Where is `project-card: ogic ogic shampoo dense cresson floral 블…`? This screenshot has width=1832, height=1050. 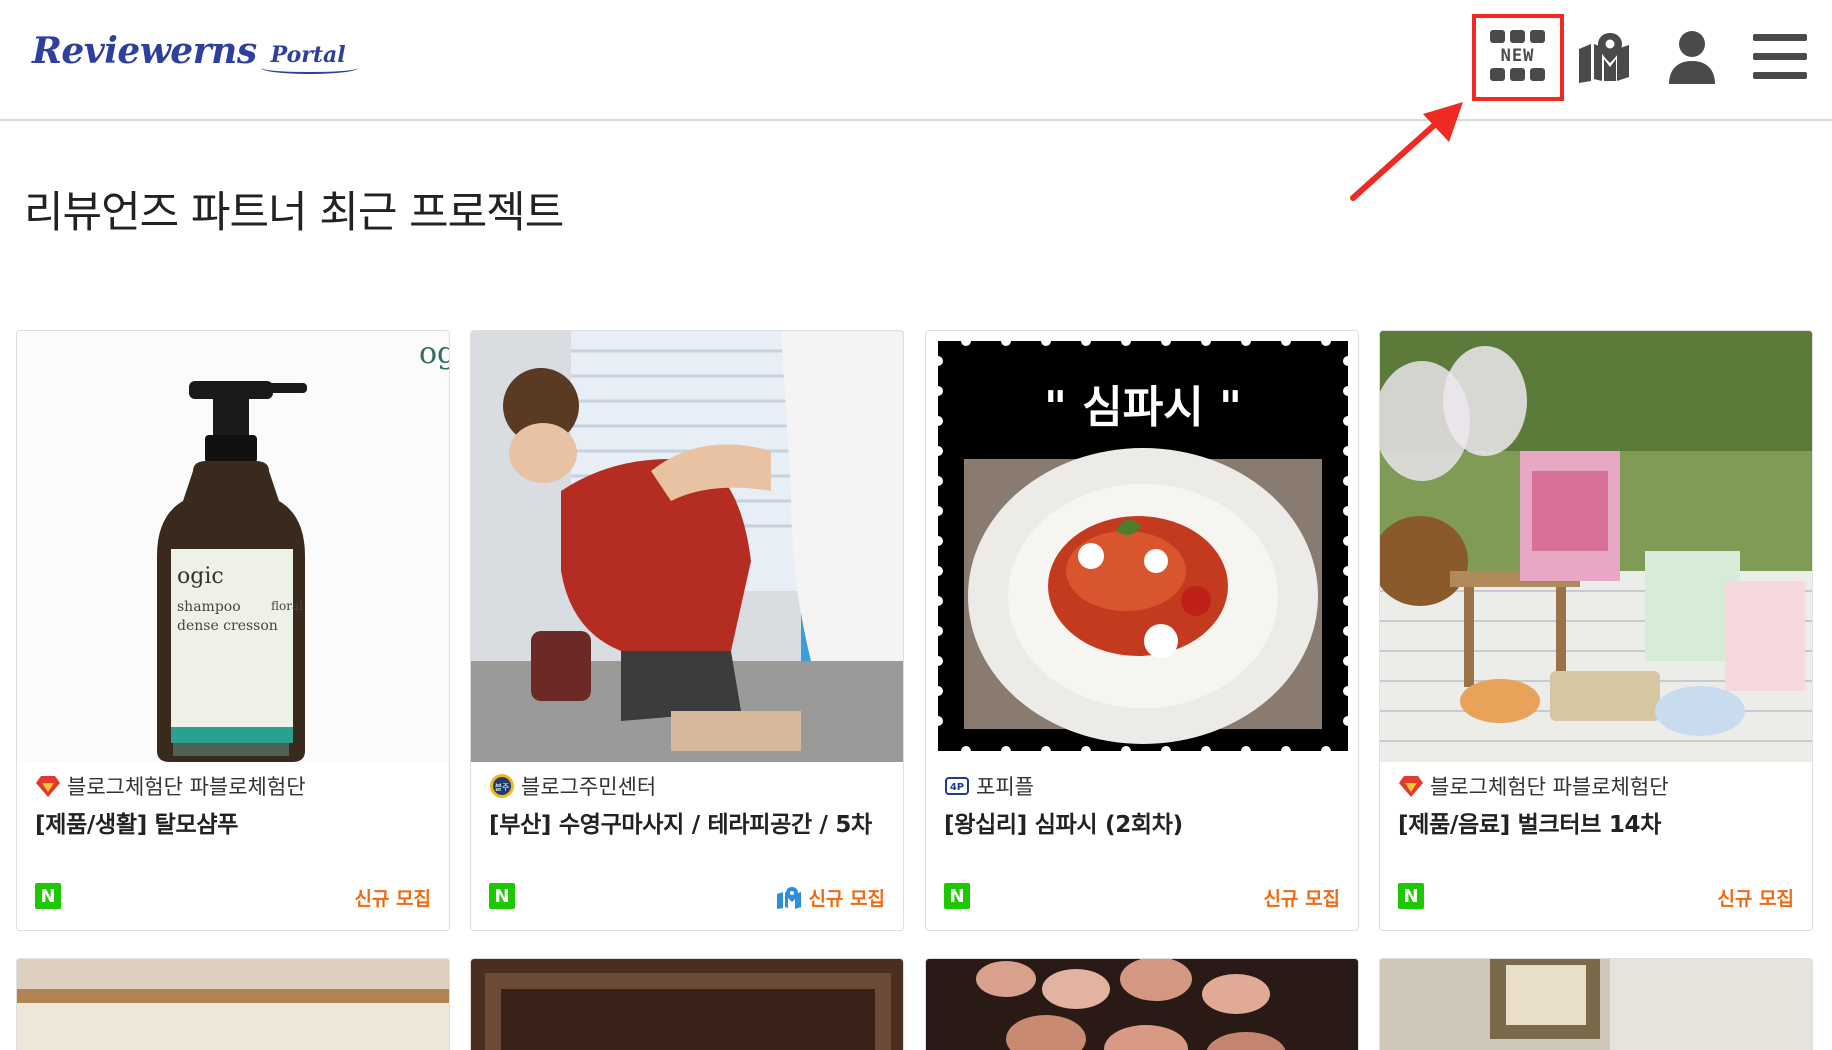 project-card: ogic ogic shampoo dense cresson floral 블… is located at coordinates (233, 630).